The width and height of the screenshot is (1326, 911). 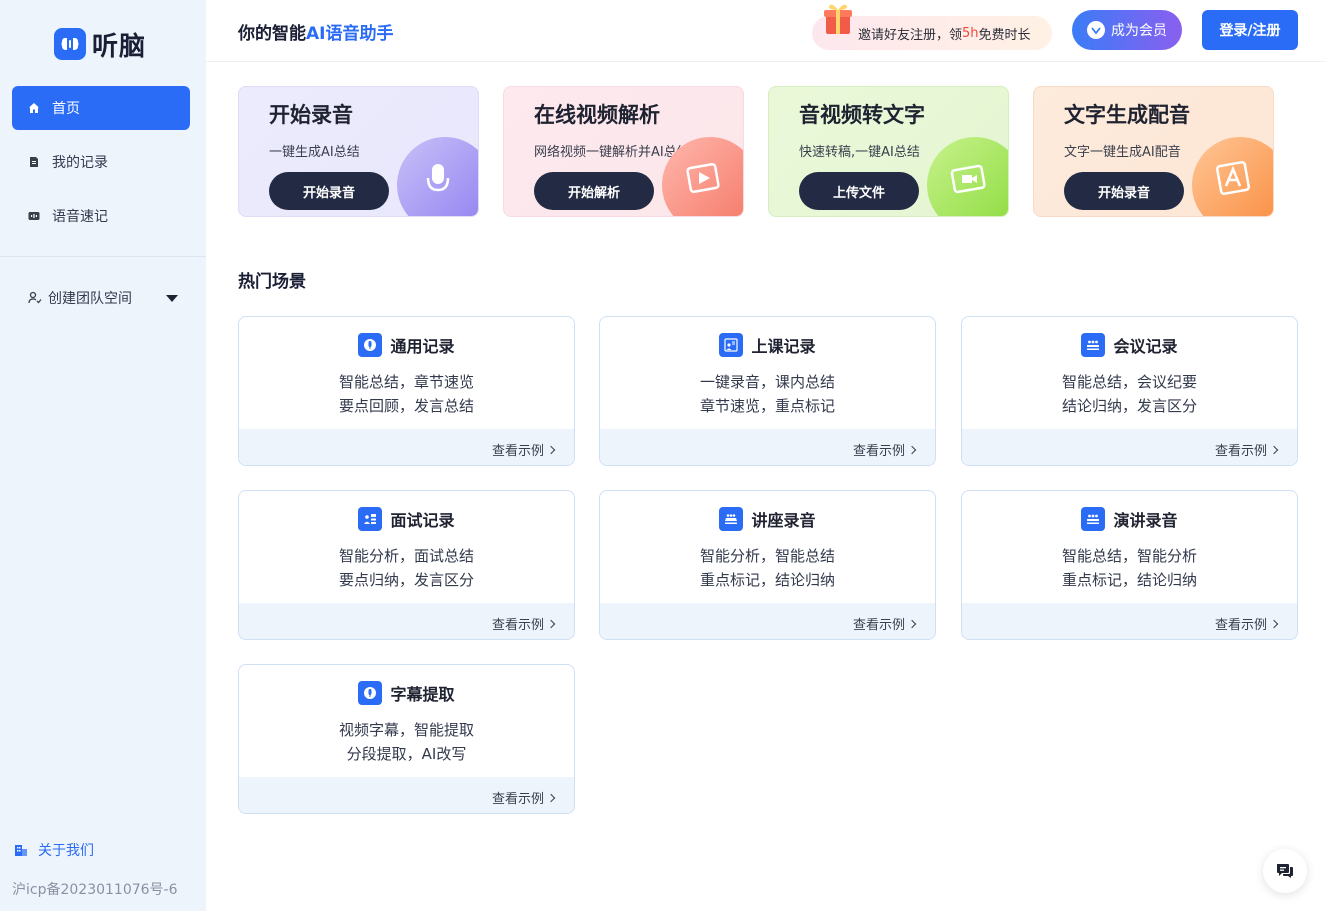 What do you see at coordinates (910, 35) in the screenshot?
I see `invite-text: 邀请好友注册，领` at bounding box center [910, 35].